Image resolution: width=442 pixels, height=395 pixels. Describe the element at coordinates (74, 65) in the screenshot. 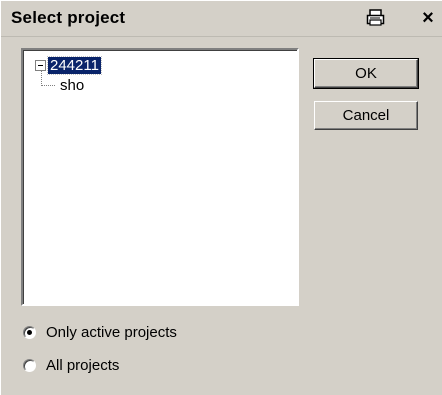

I see `tree-node-label: 244211` at that location.